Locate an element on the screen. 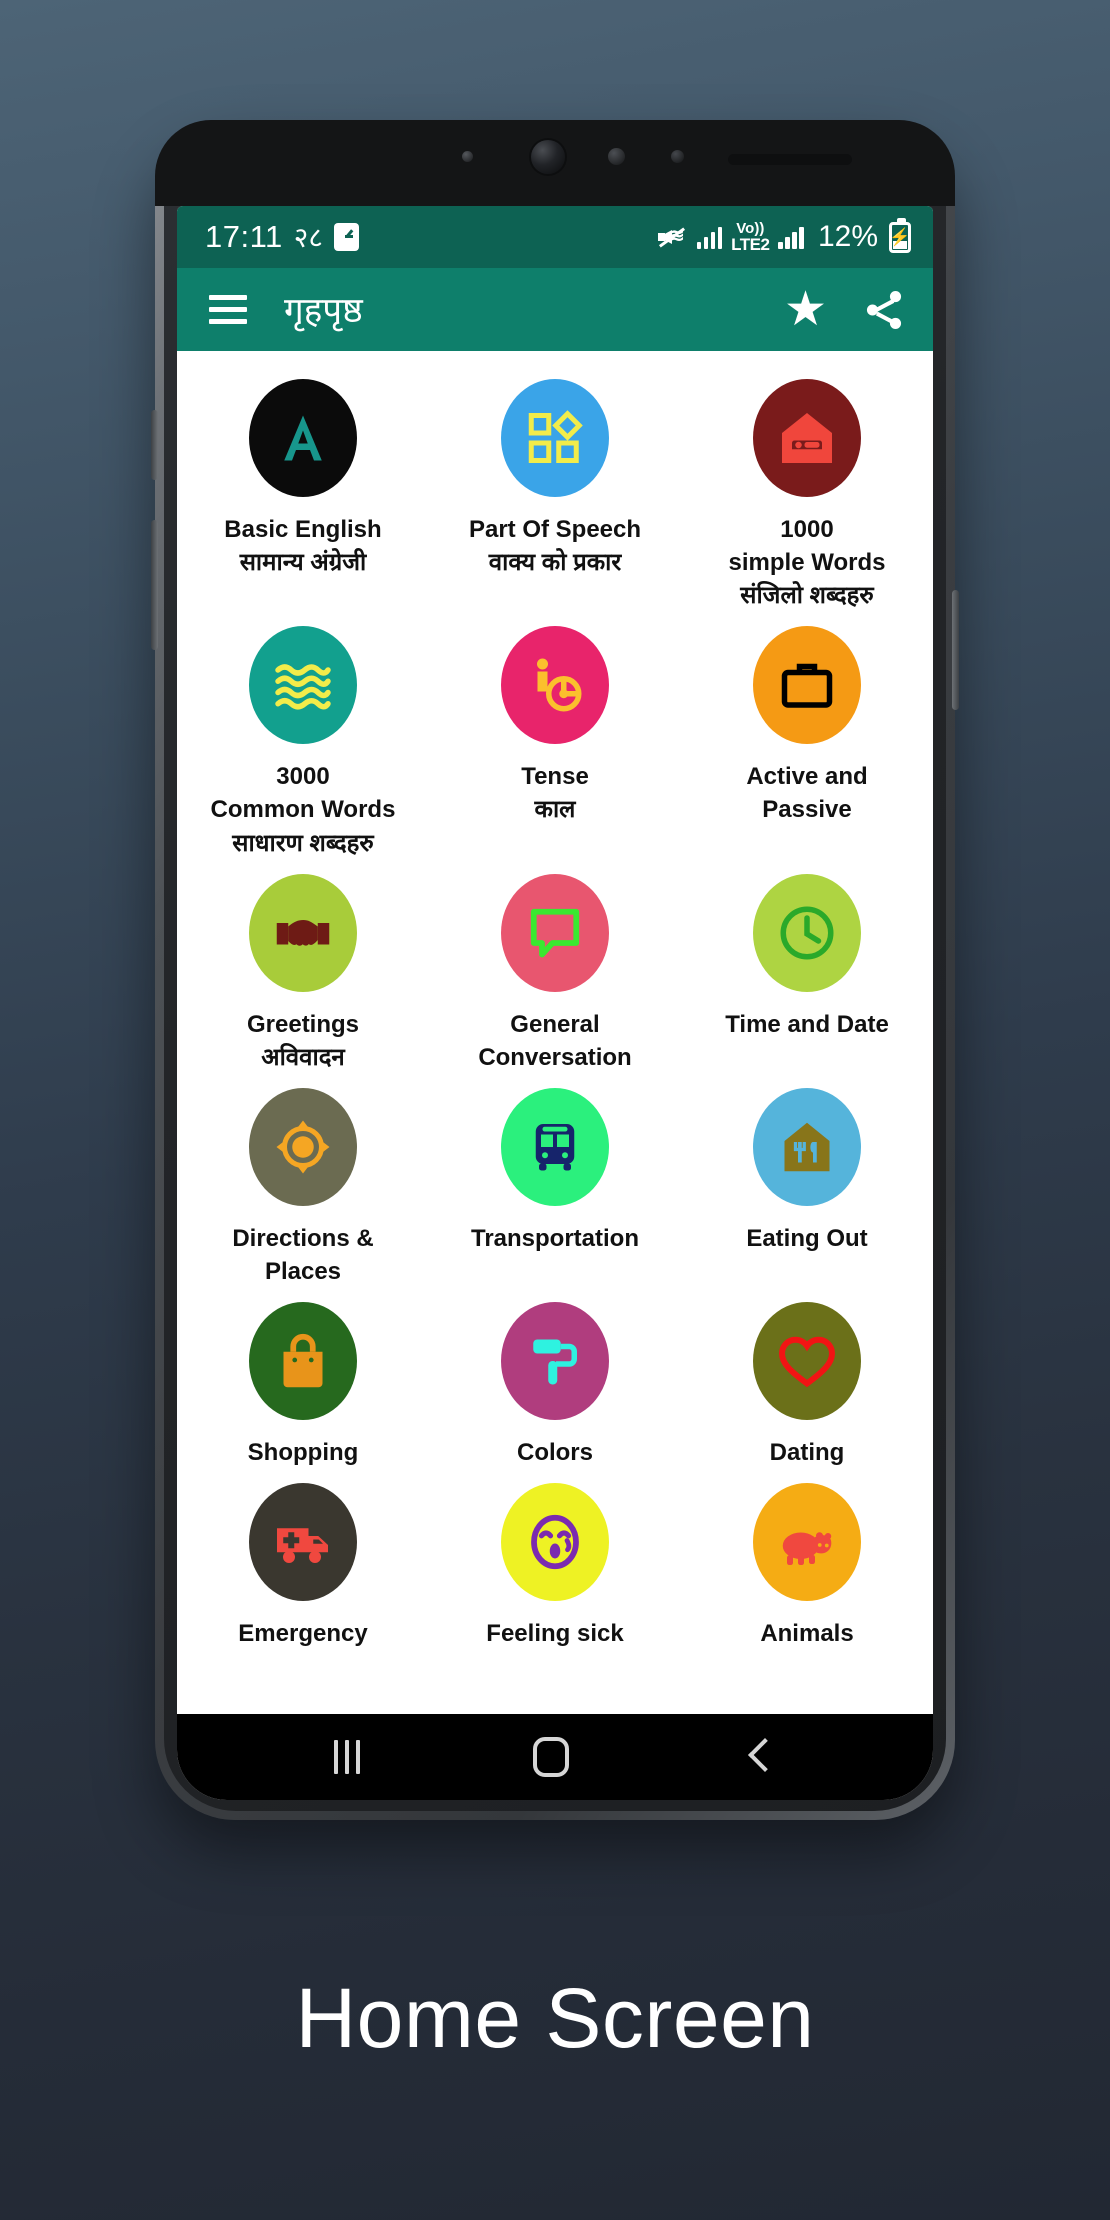 This screenshot has height=2220, width=1110. grid-item-3000: 3000 Common Words साधारण शब्दहरु is located at coordinates (303, 739).